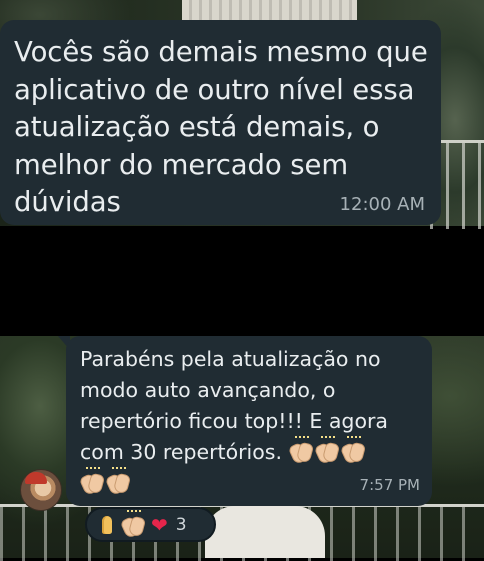 This screenshot has width=484, height=561. Describe the element at coordinates (181, 524) in the screenshot. I see `reaction-count: 3` at that location.